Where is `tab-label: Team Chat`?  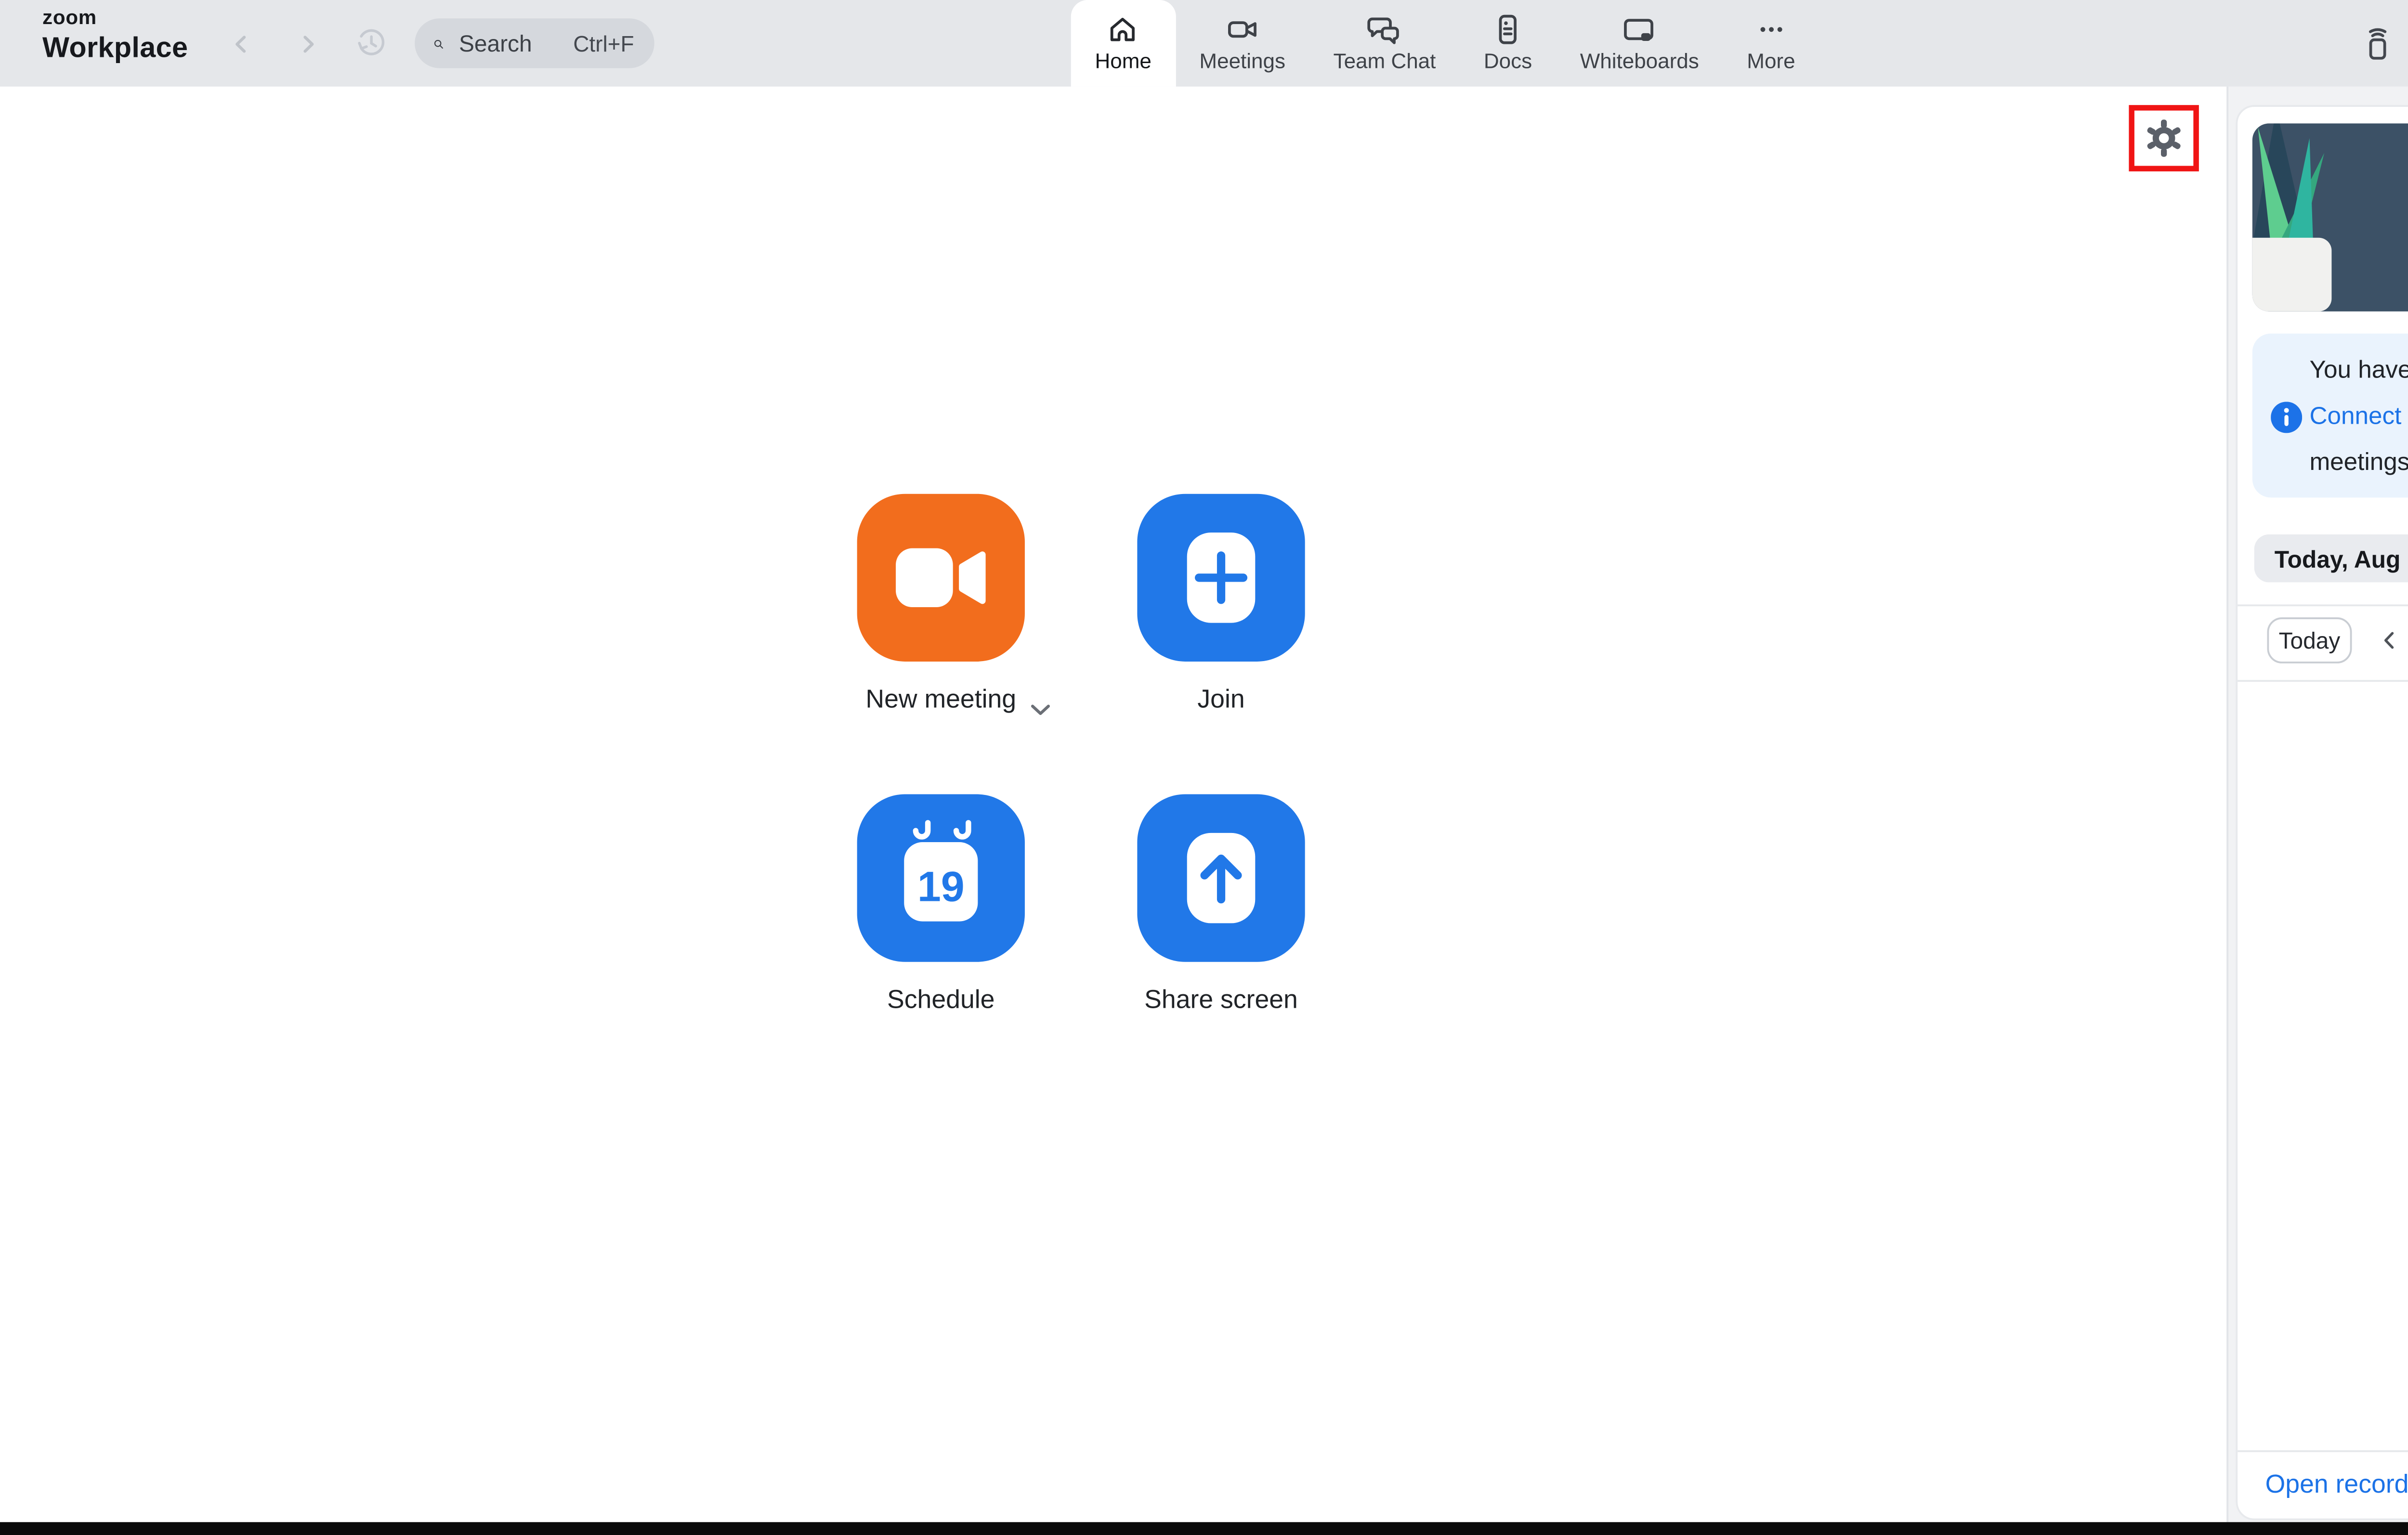
tab-label: Team Chat is located at coordinates (1384, 63).